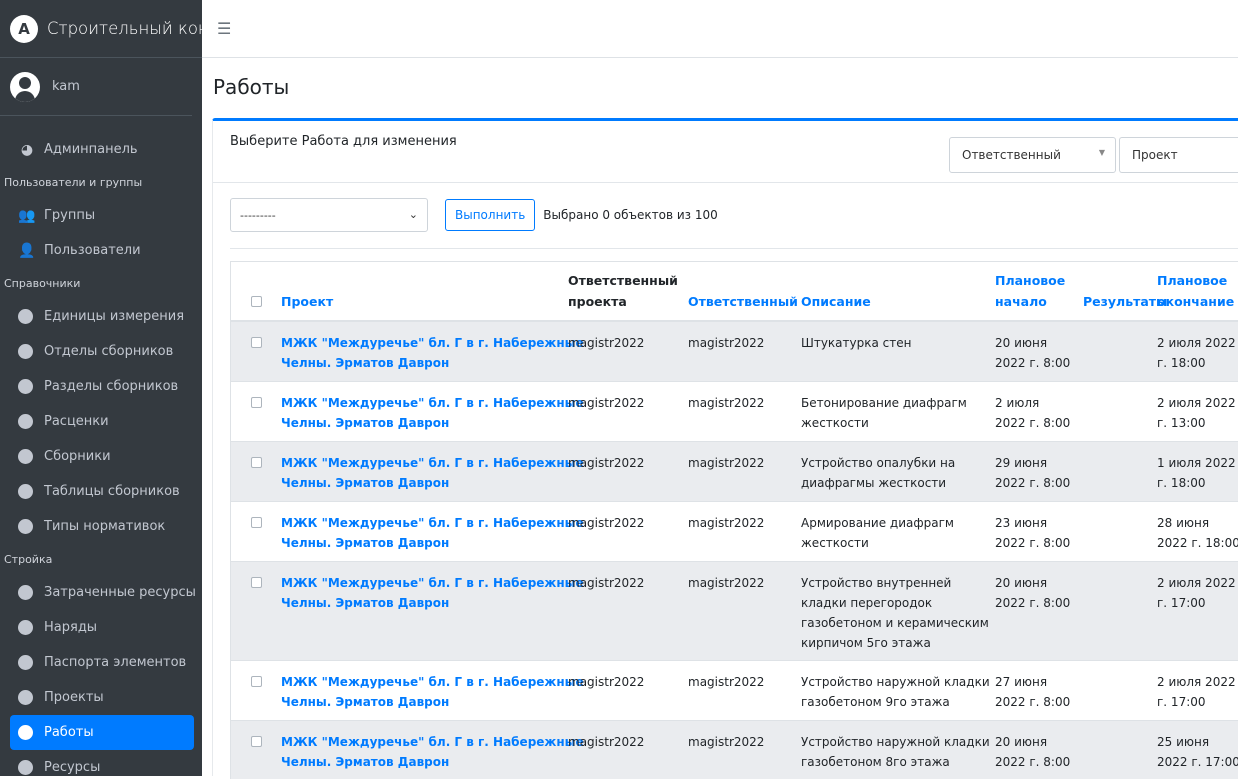 This screenshot has height=779, width=1238. Describe the element at coordinates (112, 491) in the screenshot. I see `sidebar-item-label: Таблицы сборников` at that location.